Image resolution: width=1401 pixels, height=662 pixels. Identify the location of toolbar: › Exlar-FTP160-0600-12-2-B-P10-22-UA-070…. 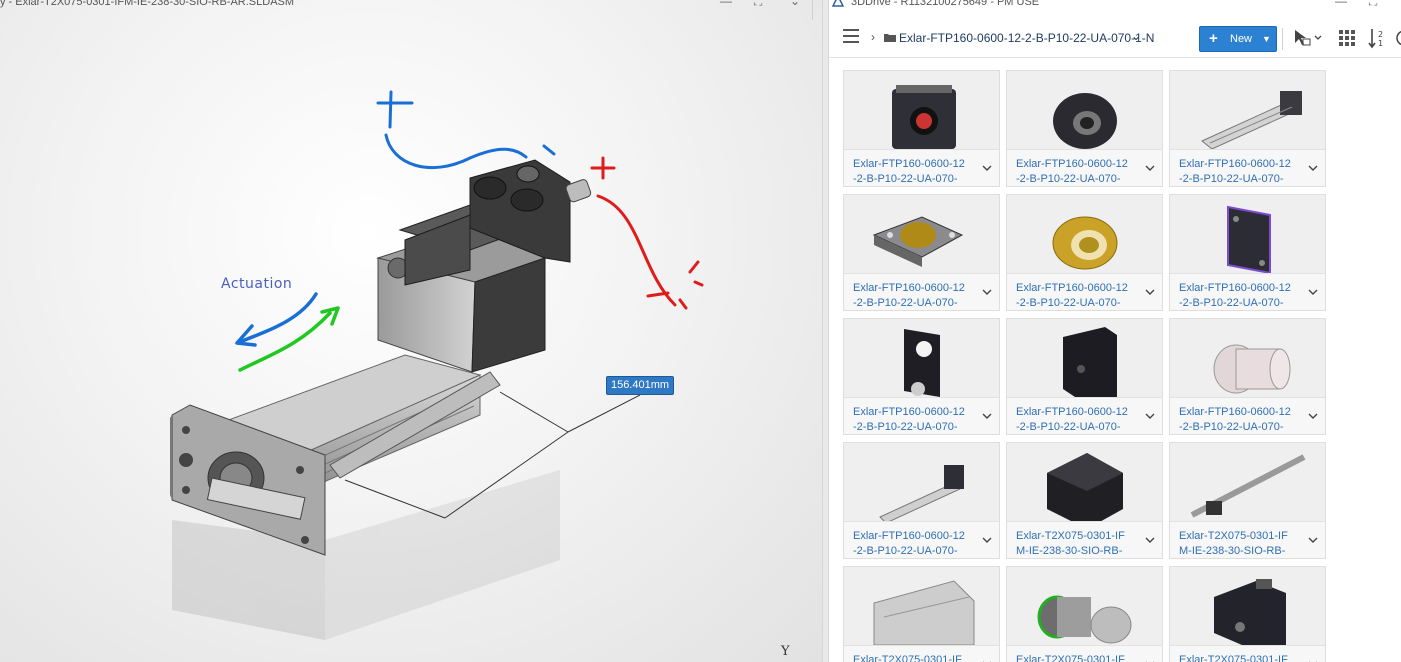
(1115, 39).